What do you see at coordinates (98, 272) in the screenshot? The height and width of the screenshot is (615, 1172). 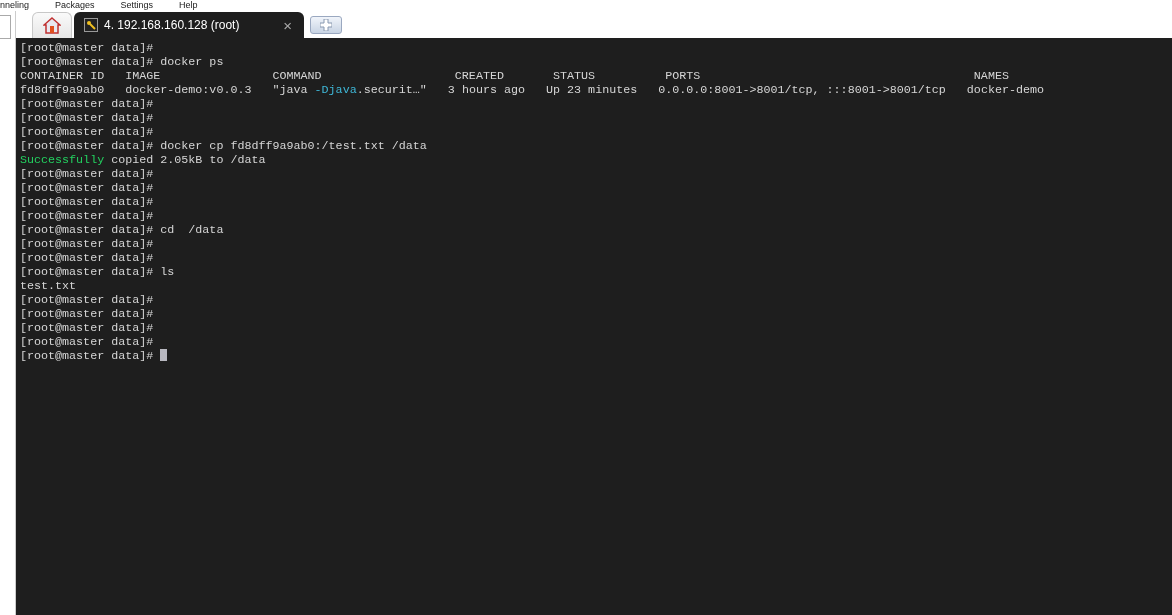 I see `terminal-line: [root@master data]# ls` at bounding box center [98, 272].